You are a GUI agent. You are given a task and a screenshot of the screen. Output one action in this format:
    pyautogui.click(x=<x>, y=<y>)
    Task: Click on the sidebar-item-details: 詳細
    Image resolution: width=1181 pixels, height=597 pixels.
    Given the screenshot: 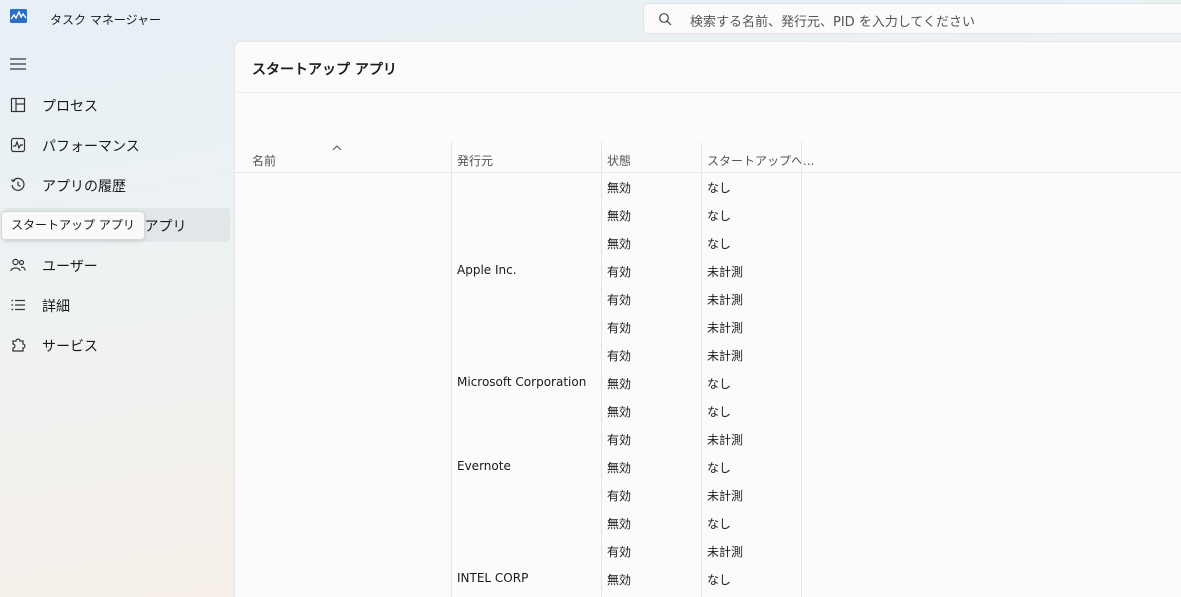 What is the action you would take?
    pyautogui.click(x=117, y=305)
    